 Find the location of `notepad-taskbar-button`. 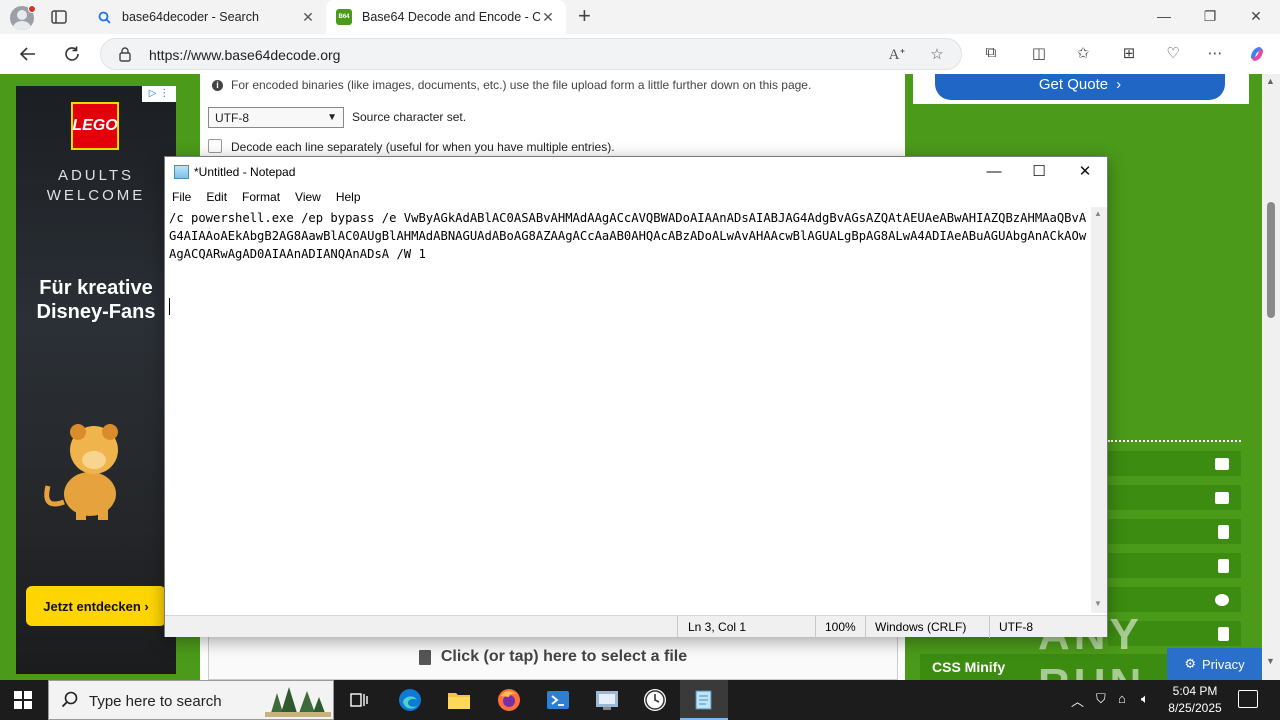

notepad-taskbar-button is located at coordinates (704, 700).